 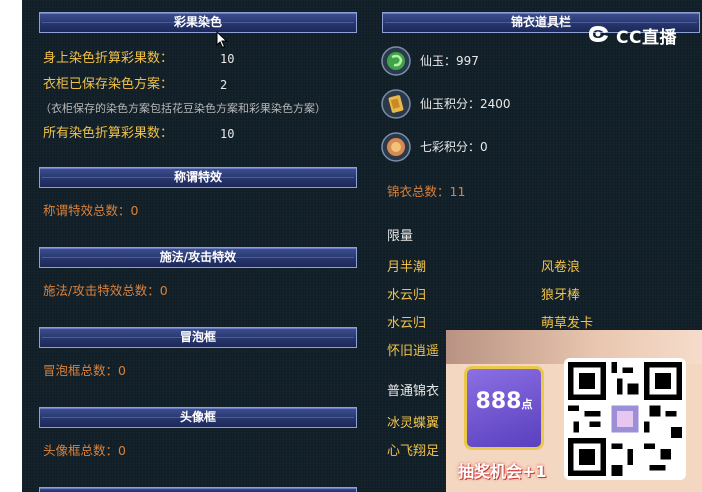 What do you see at coordinates (426, 191) in the screenshot?
I see `wardrobe-total: 锦衣总数：11` at bounding box center [426, 191].